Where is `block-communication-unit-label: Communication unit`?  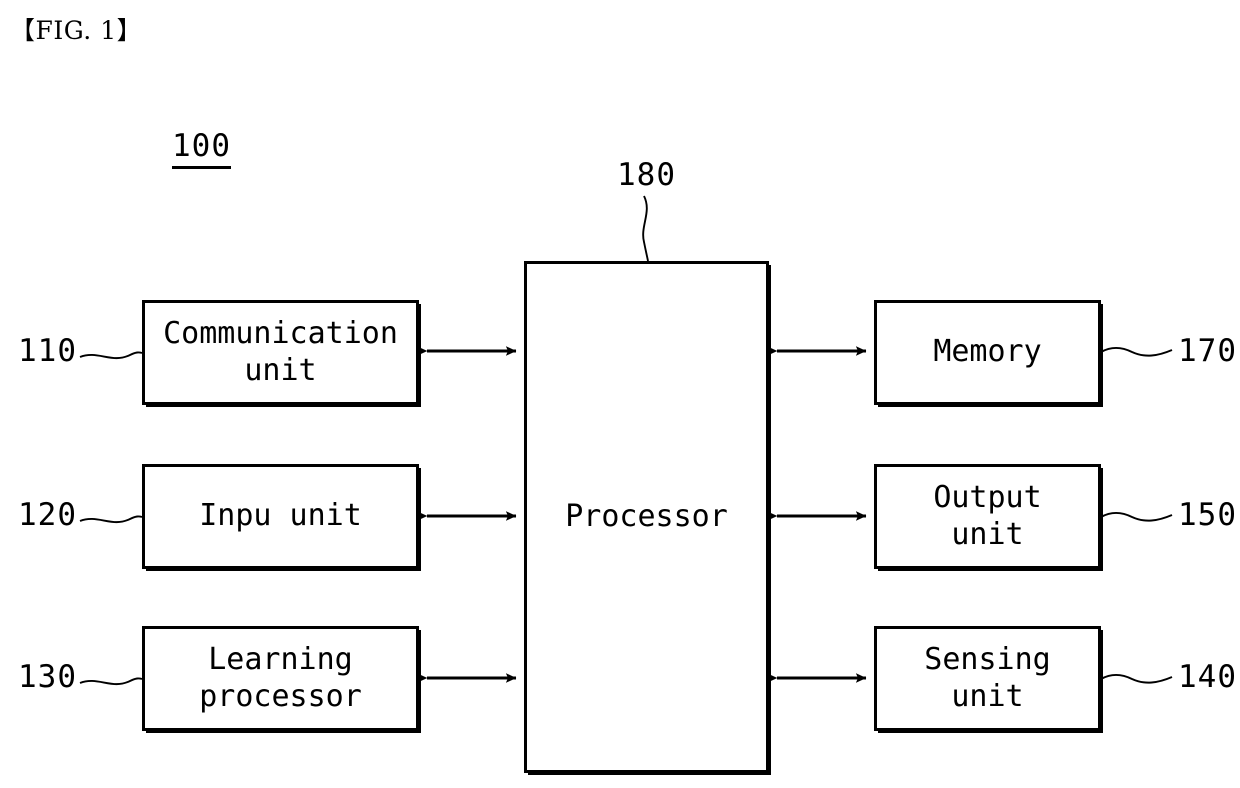 block-communication-unit-label: Communication unit is located at coordinates (280, 351).